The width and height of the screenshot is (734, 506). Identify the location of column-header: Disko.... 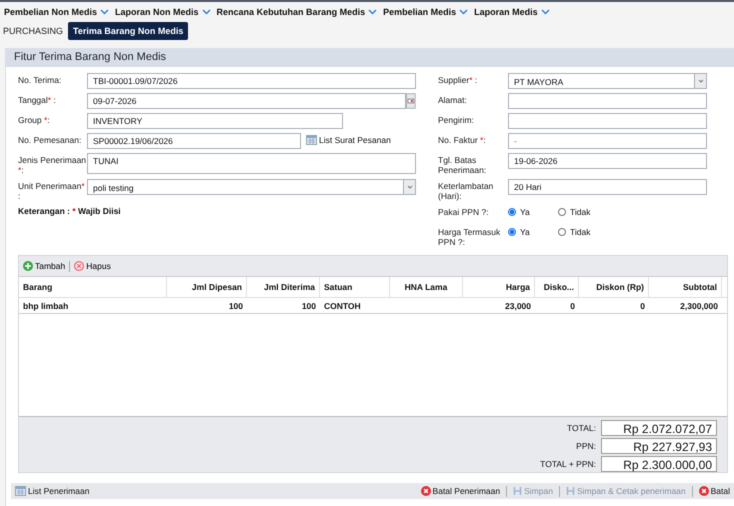
(557, 286).